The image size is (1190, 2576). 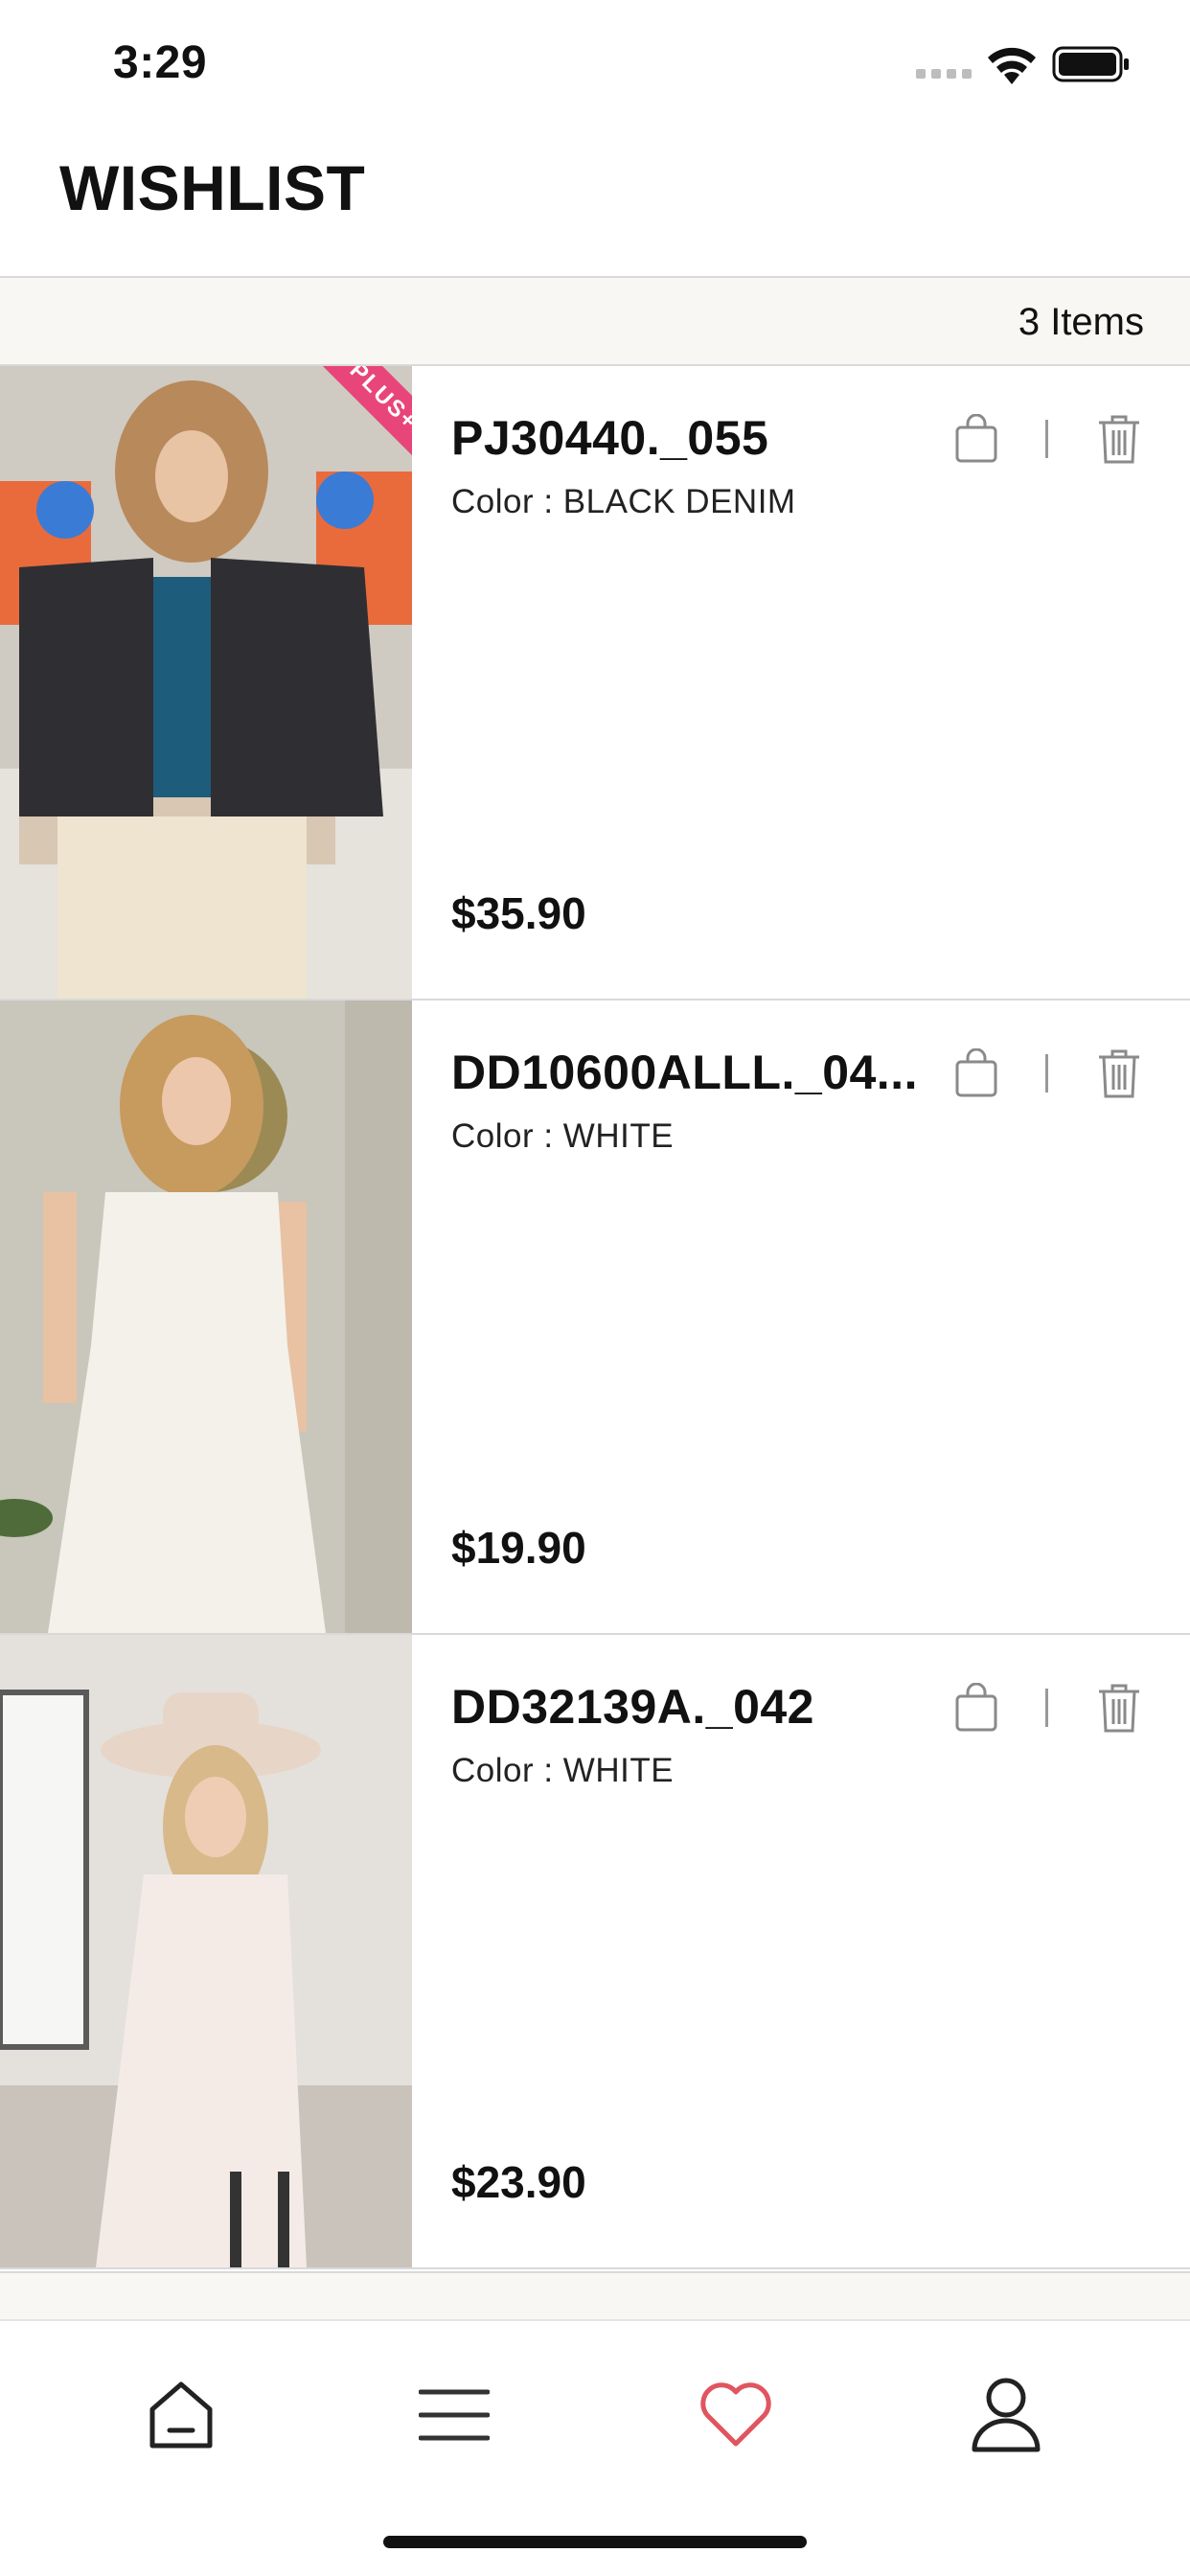 I want to click on product-image: PLUS+, so click(x=206, y=682).